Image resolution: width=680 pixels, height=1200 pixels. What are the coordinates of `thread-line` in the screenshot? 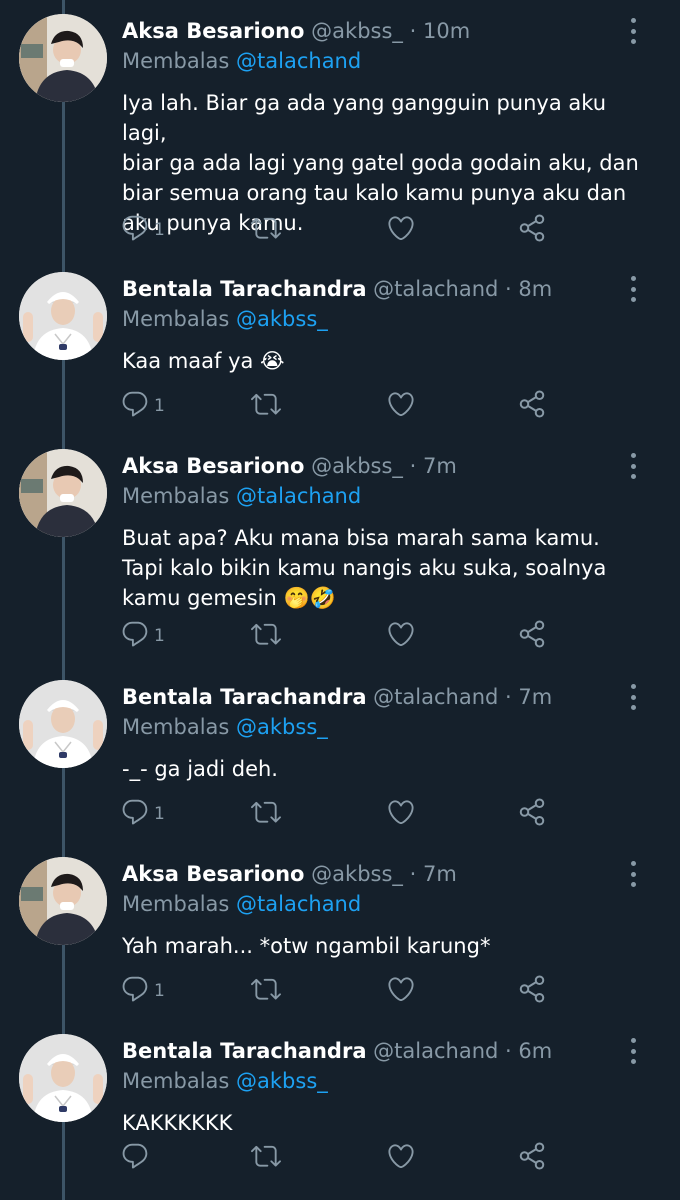 It's located at (63, 600).